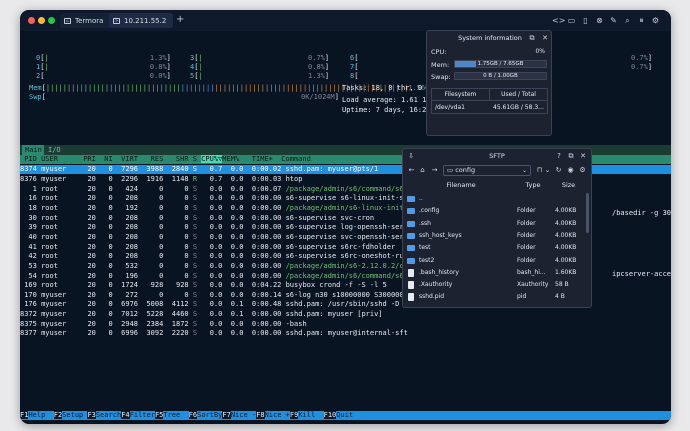 Image resolution: width=690 pixels, height=431 pixels. Describe the element at coordinates (461, 185) in the screenshot. I see `column-filename: Filename` at that location.